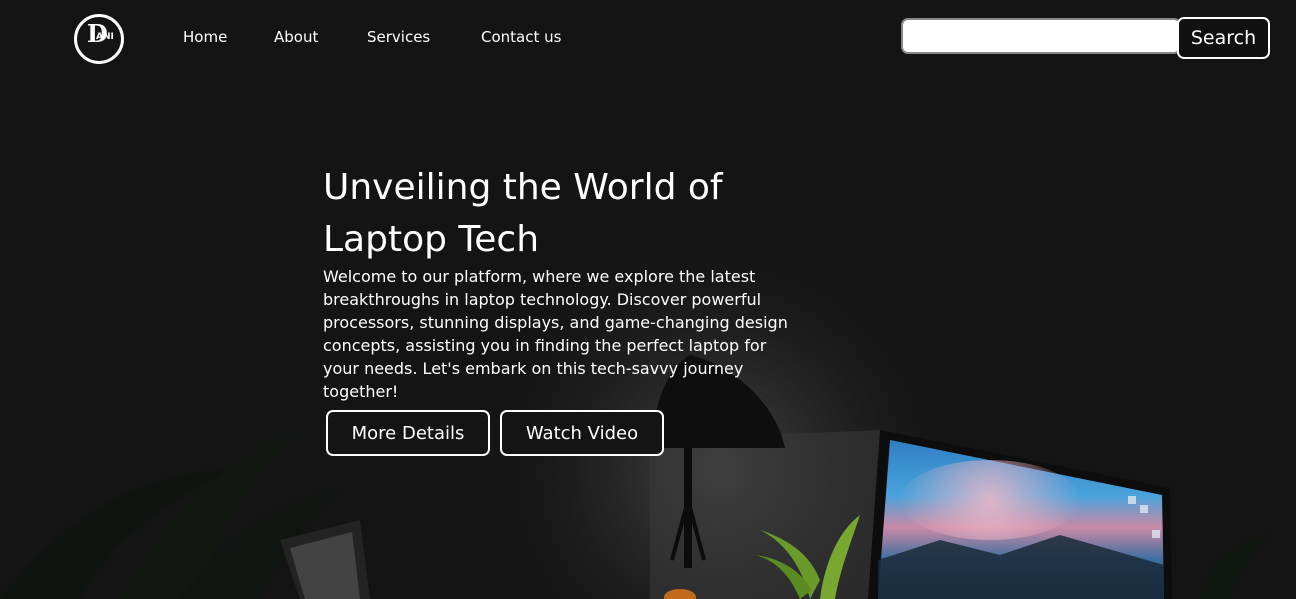 The width and height of the screenshot is (1296, 599). I want to click on logo-suffix: ANI, so click(105, 37).